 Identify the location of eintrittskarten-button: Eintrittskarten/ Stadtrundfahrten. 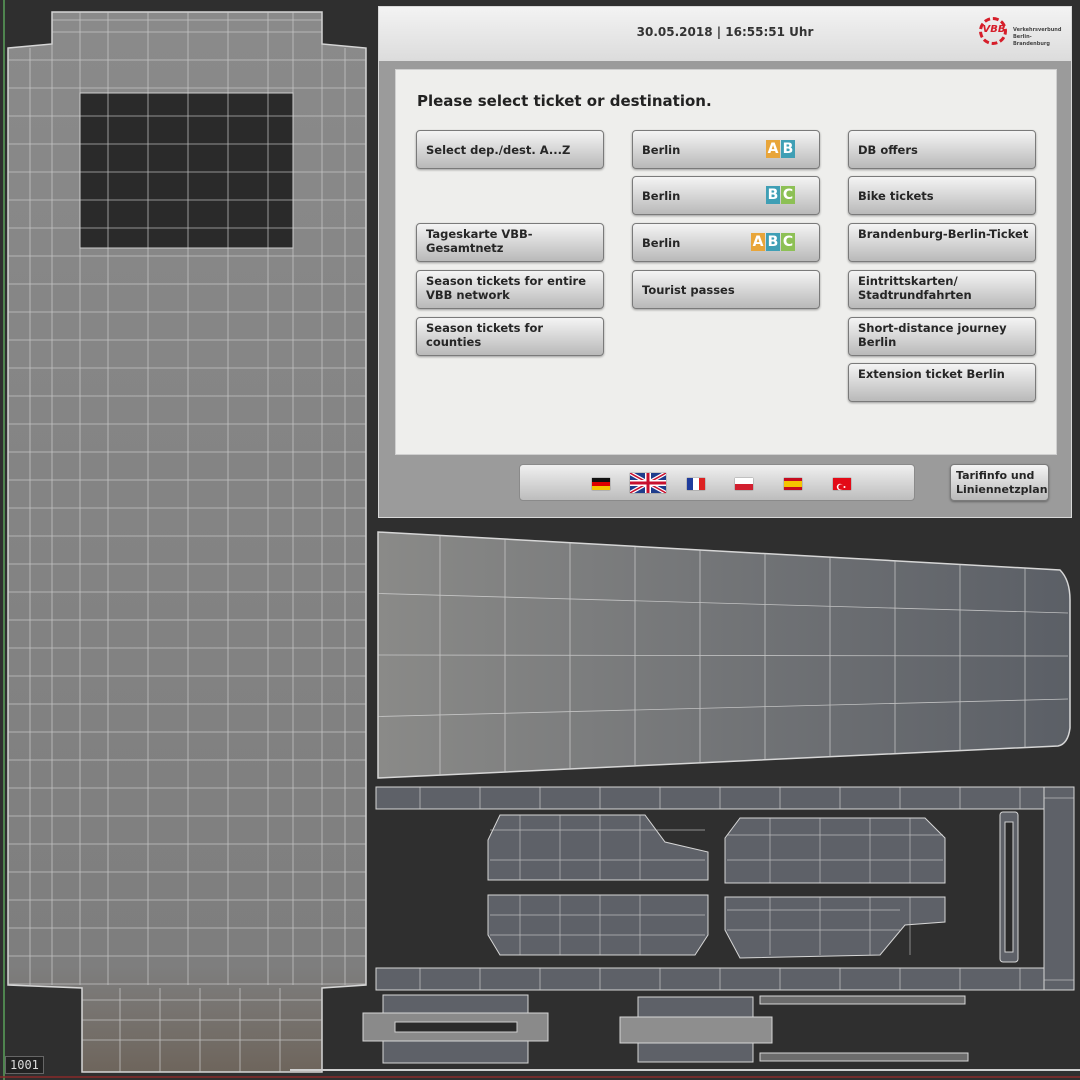
(942, 289).